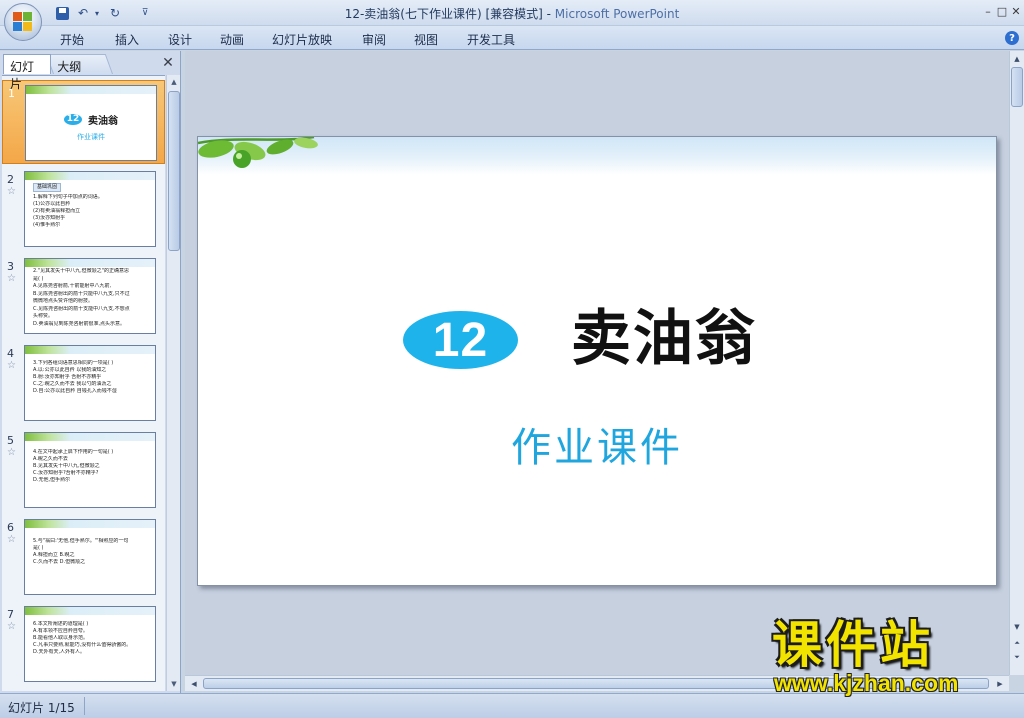  I want to click on thumbnail-title: 卖油翁, so click(103, 121).